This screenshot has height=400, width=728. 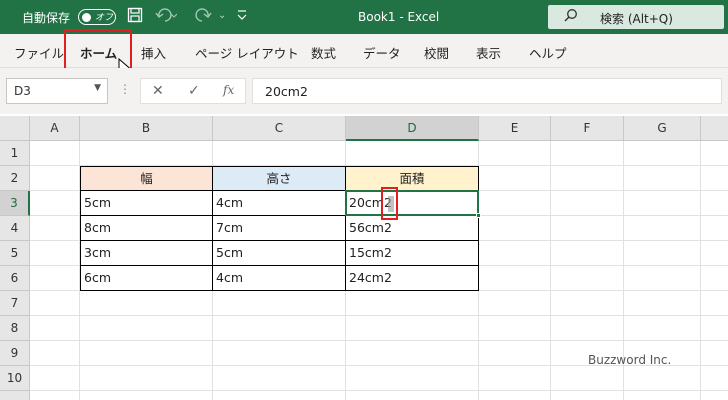 I want to click on autosave-toggle: オフ, so click(x=97, y=17).